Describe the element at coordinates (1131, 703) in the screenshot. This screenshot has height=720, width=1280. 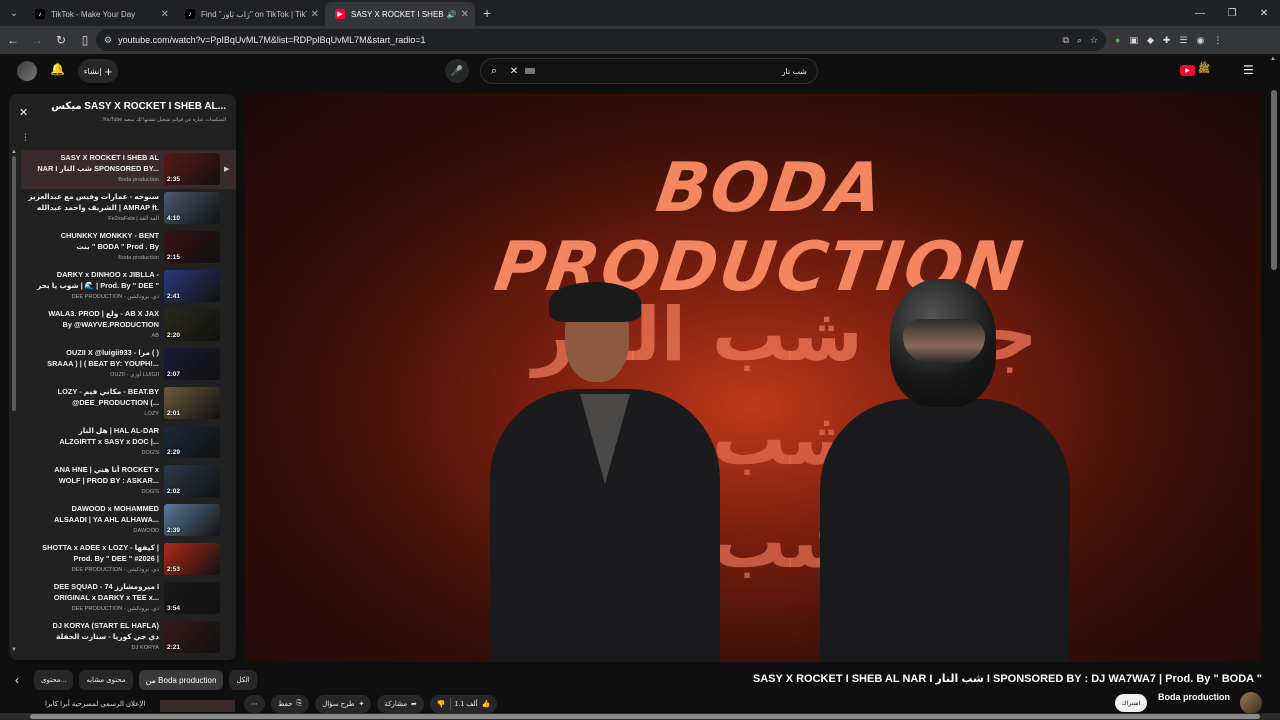
I see `subscribe-button: اشتراك` at that location.